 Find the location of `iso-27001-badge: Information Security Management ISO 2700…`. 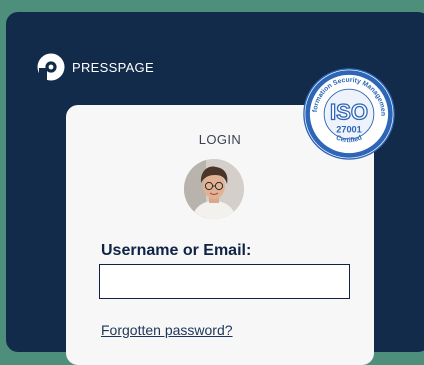

iso-27001-badge: Information Security Management ISO 2700… is located at coordinates (349, 114).